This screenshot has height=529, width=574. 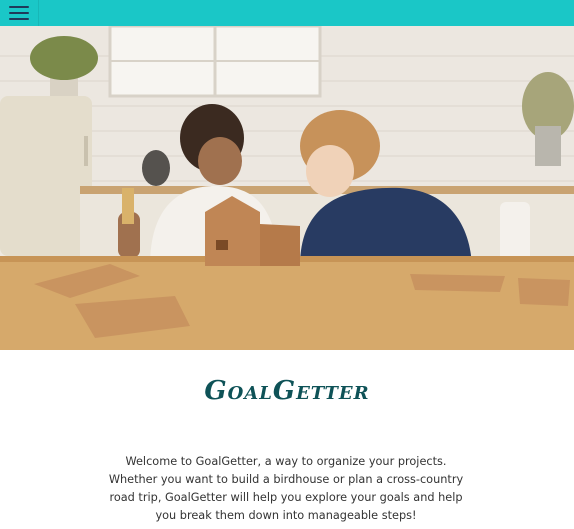 I want to click on top-navigation-bar, so click(x=287, y=13).